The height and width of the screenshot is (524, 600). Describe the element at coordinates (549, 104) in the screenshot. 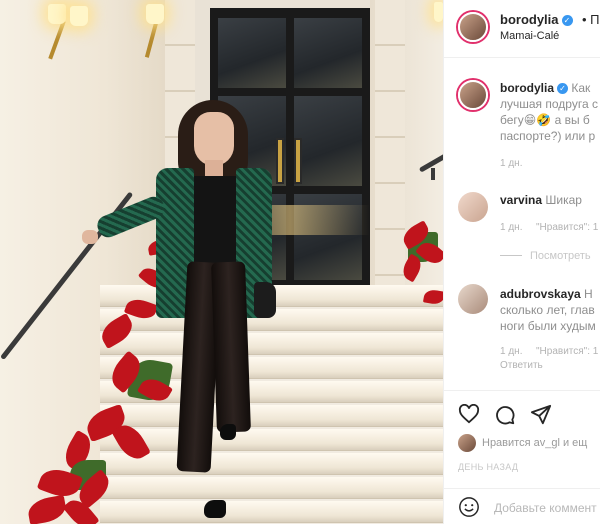

I see `comment-text-line: лучшая подруга с` at that location.